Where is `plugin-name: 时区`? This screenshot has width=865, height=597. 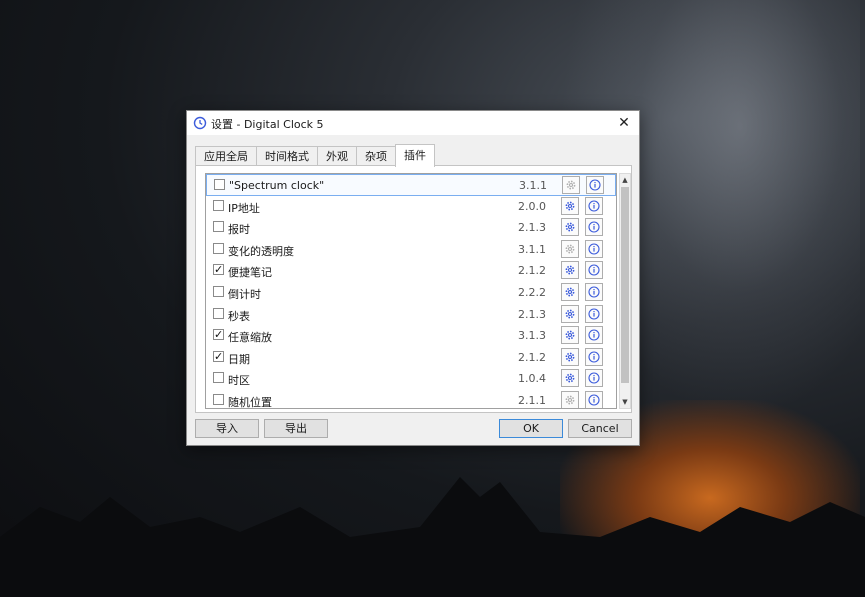
plugin-name: 时区 is located at coordinates (239, 381).